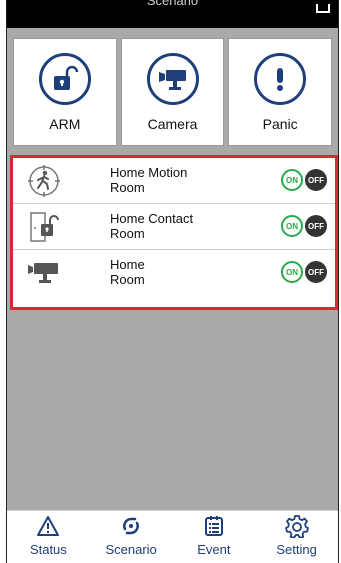 The height and width of the screenshot is (563, 341). What do you see at coordinates (131, 526) in the screenshot?
I see `scenario-icon` at bounding box center [131, 526].